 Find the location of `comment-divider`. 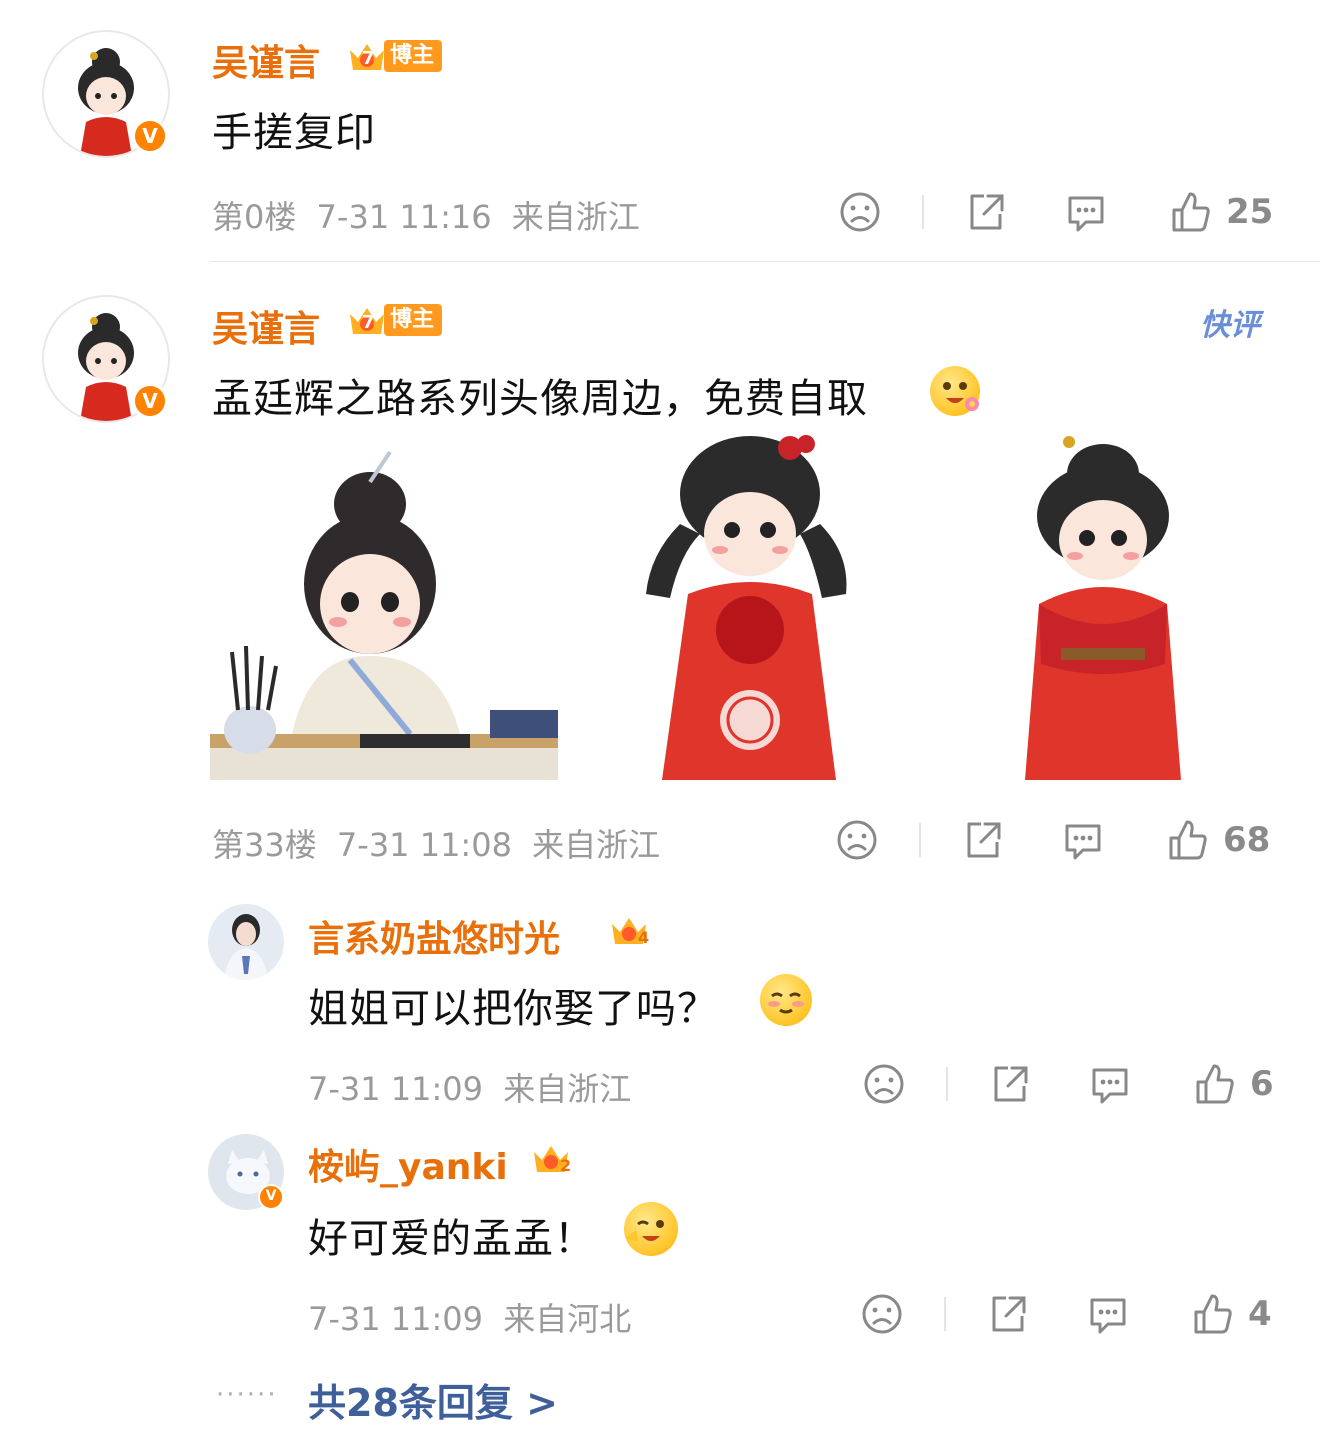

comment-divider is located at coordinates (765, 261).